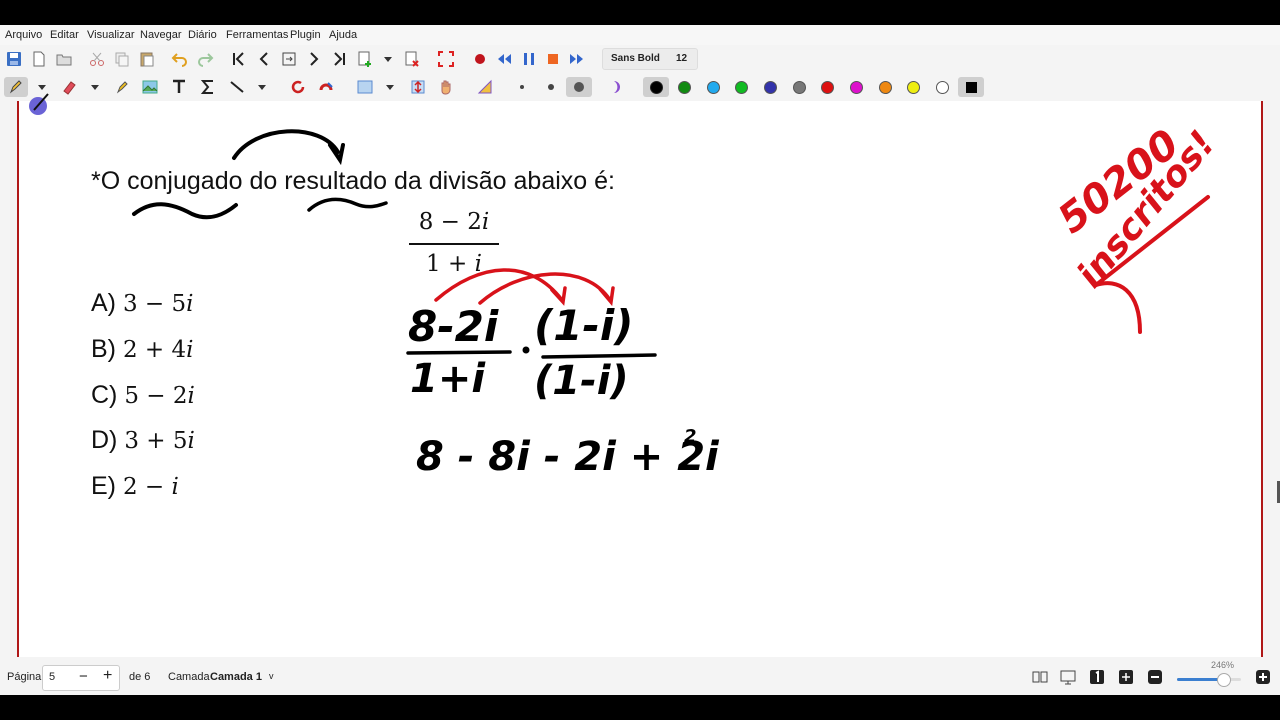 The width and height of the screenshot is (1280, 720). I want to click on cut-icon, so click(97, 59).